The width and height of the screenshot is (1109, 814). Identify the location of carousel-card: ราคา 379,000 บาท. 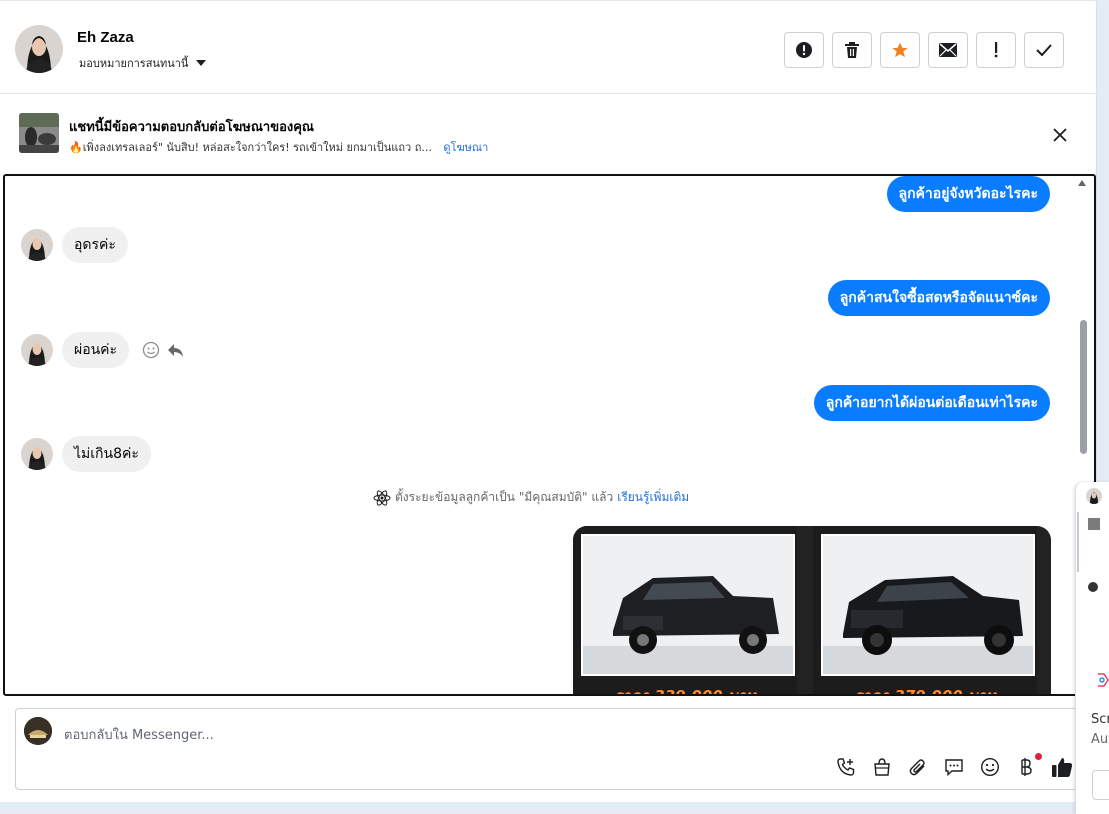
(925, 611).